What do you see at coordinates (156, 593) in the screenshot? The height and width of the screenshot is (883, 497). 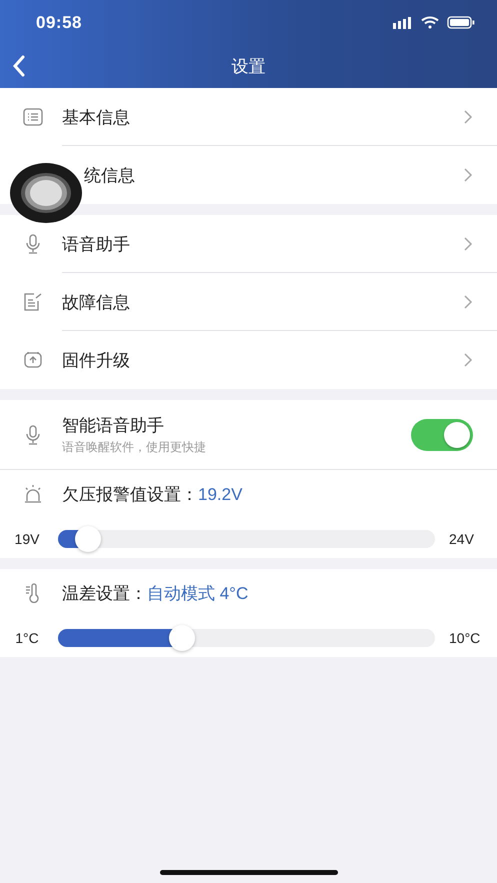 I see `setting-label: 温差设置：自动模式 4°C` at bounding box center [156, 593].